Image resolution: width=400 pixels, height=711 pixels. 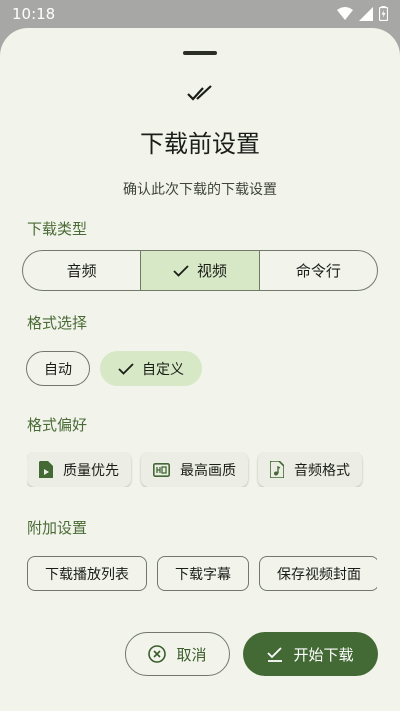 I want to click on chip-highest-quality: 最高画质, so click(x=194, y=469).